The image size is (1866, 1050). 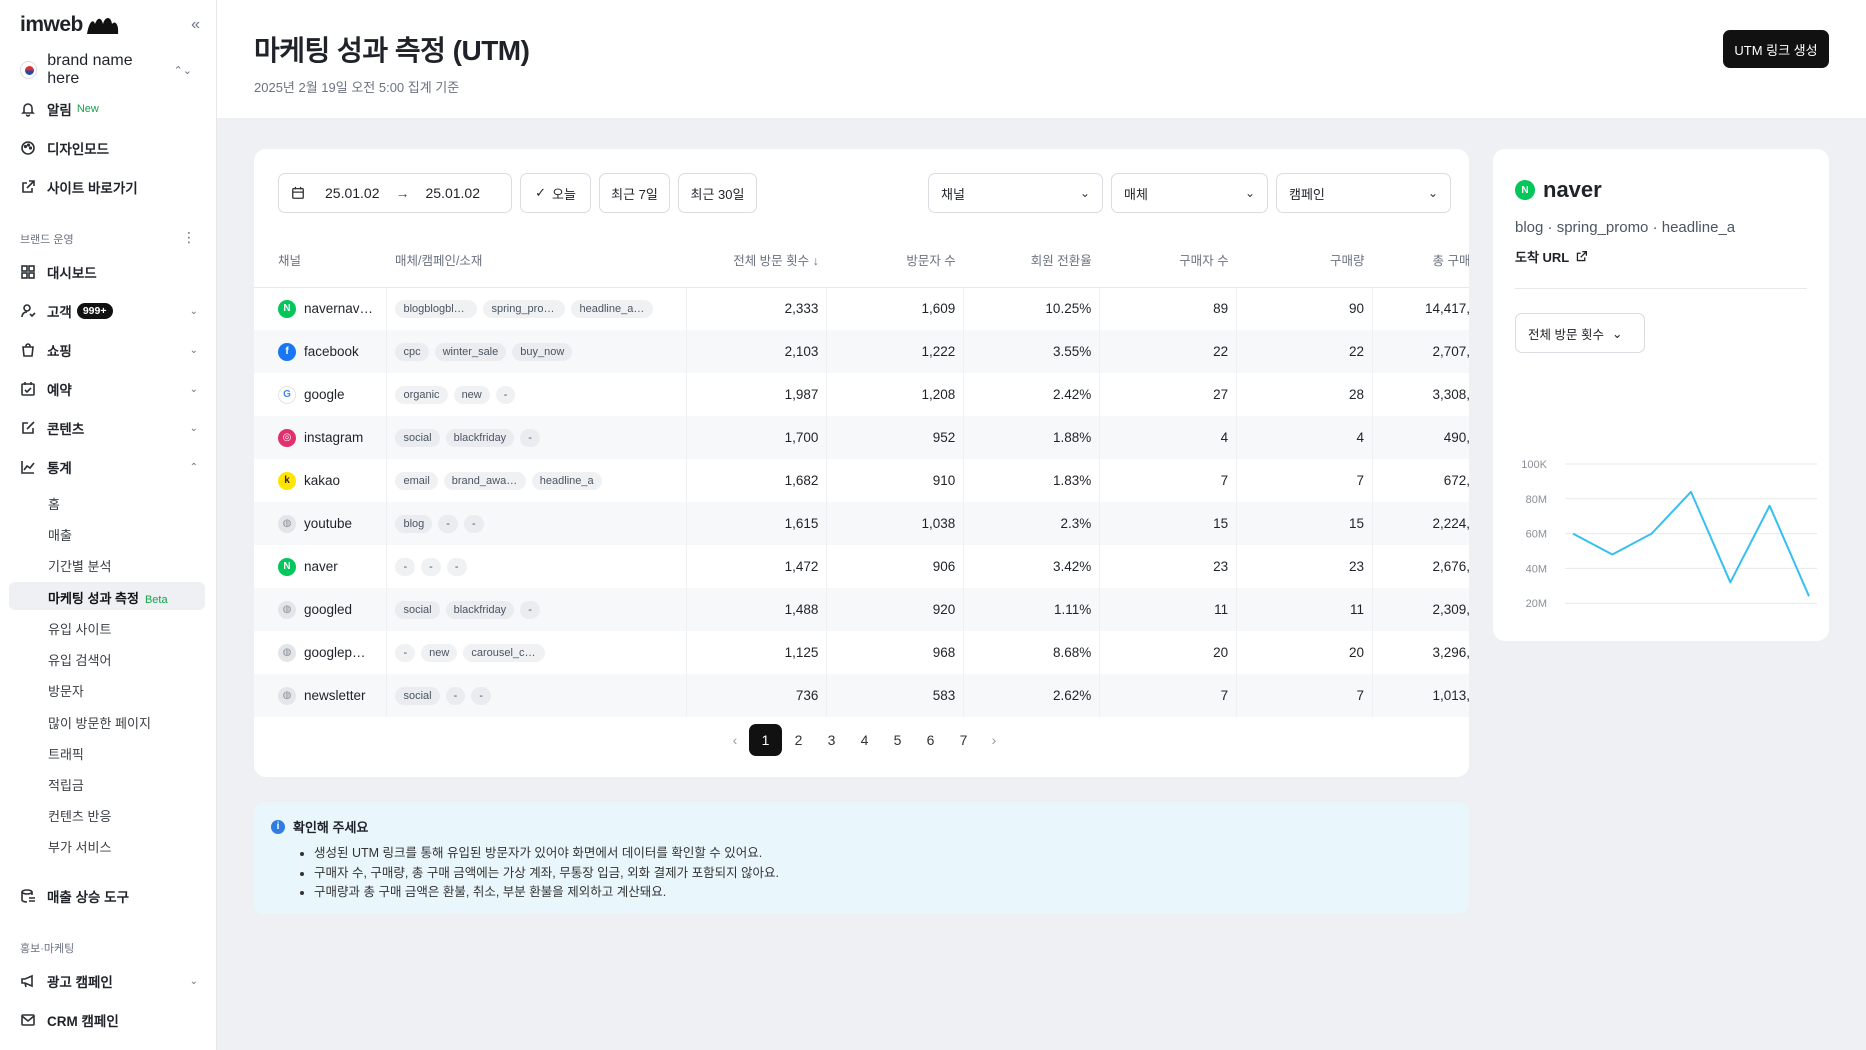 What do you see at coordinates (1551, 256) in the screenshot?
I see `landing-url-link: 도착 URL` at bounding box center [1551, 256].